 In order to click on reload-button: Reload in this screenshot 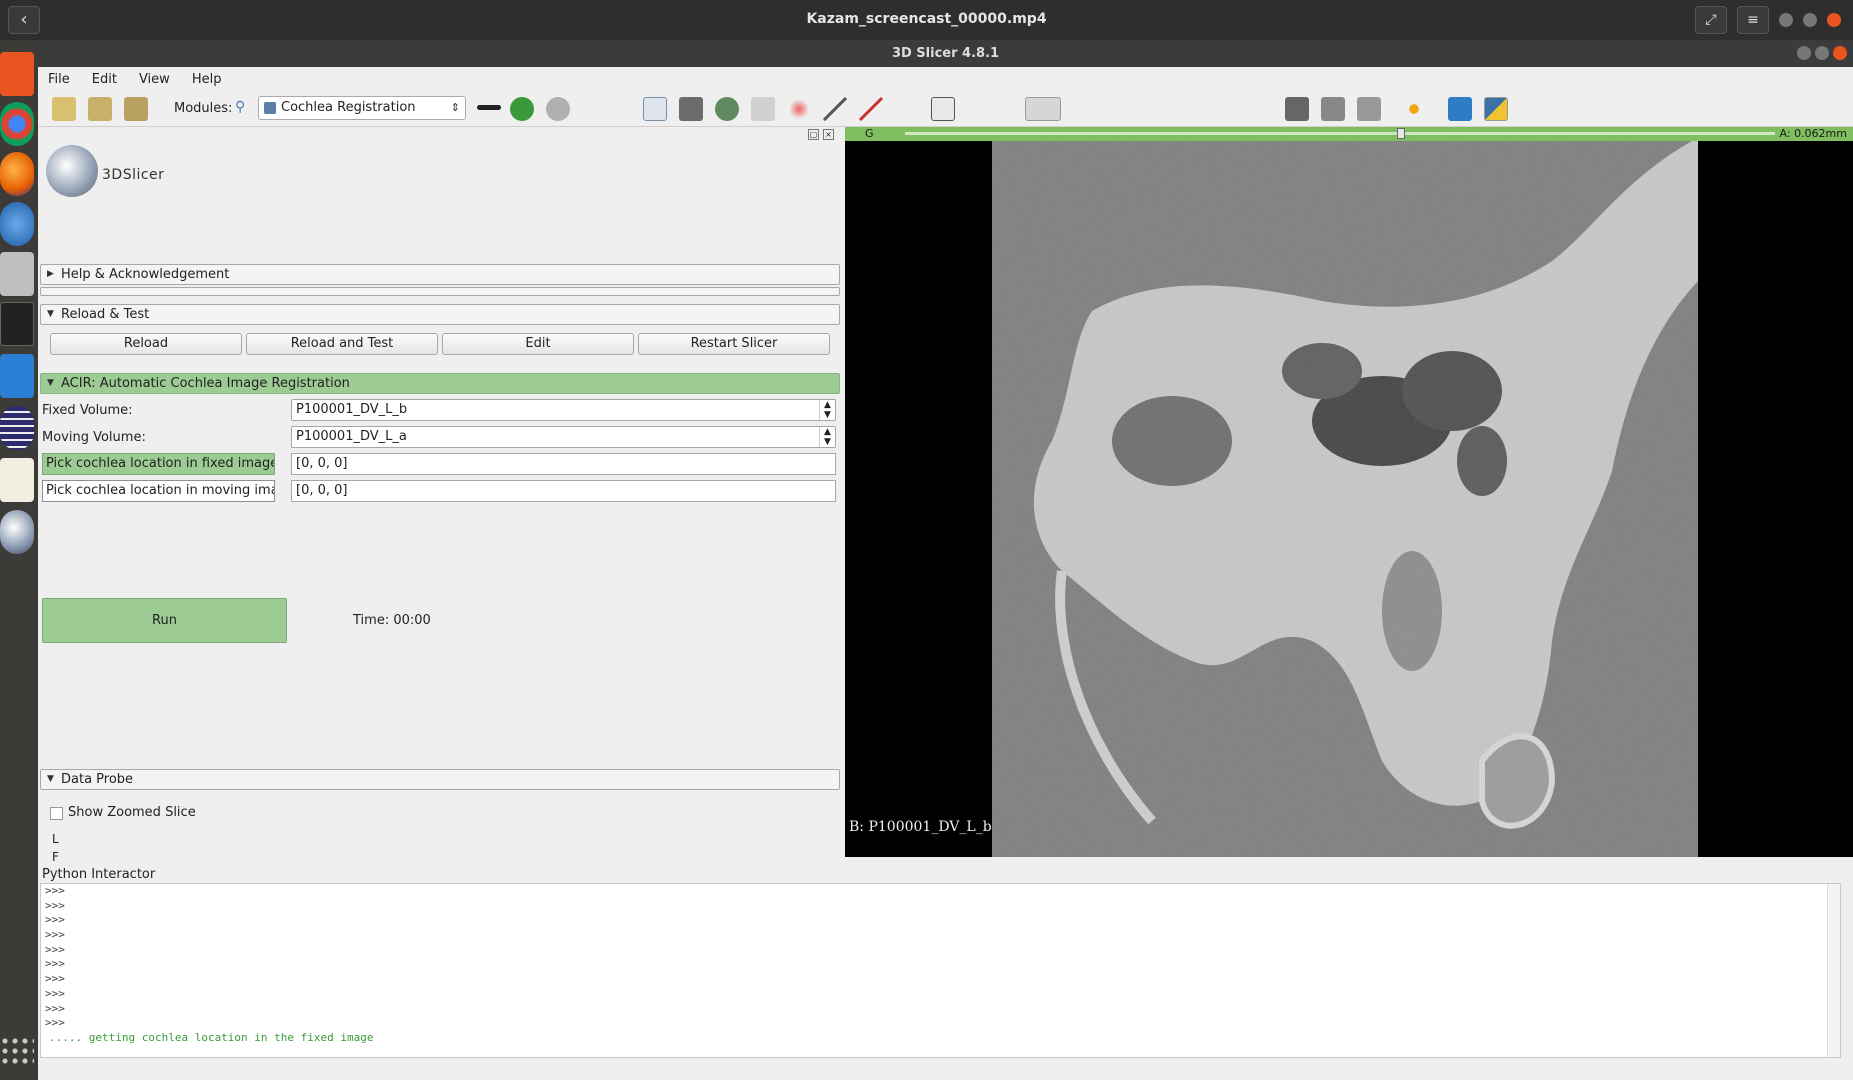, I will do `click(146, 344)`.